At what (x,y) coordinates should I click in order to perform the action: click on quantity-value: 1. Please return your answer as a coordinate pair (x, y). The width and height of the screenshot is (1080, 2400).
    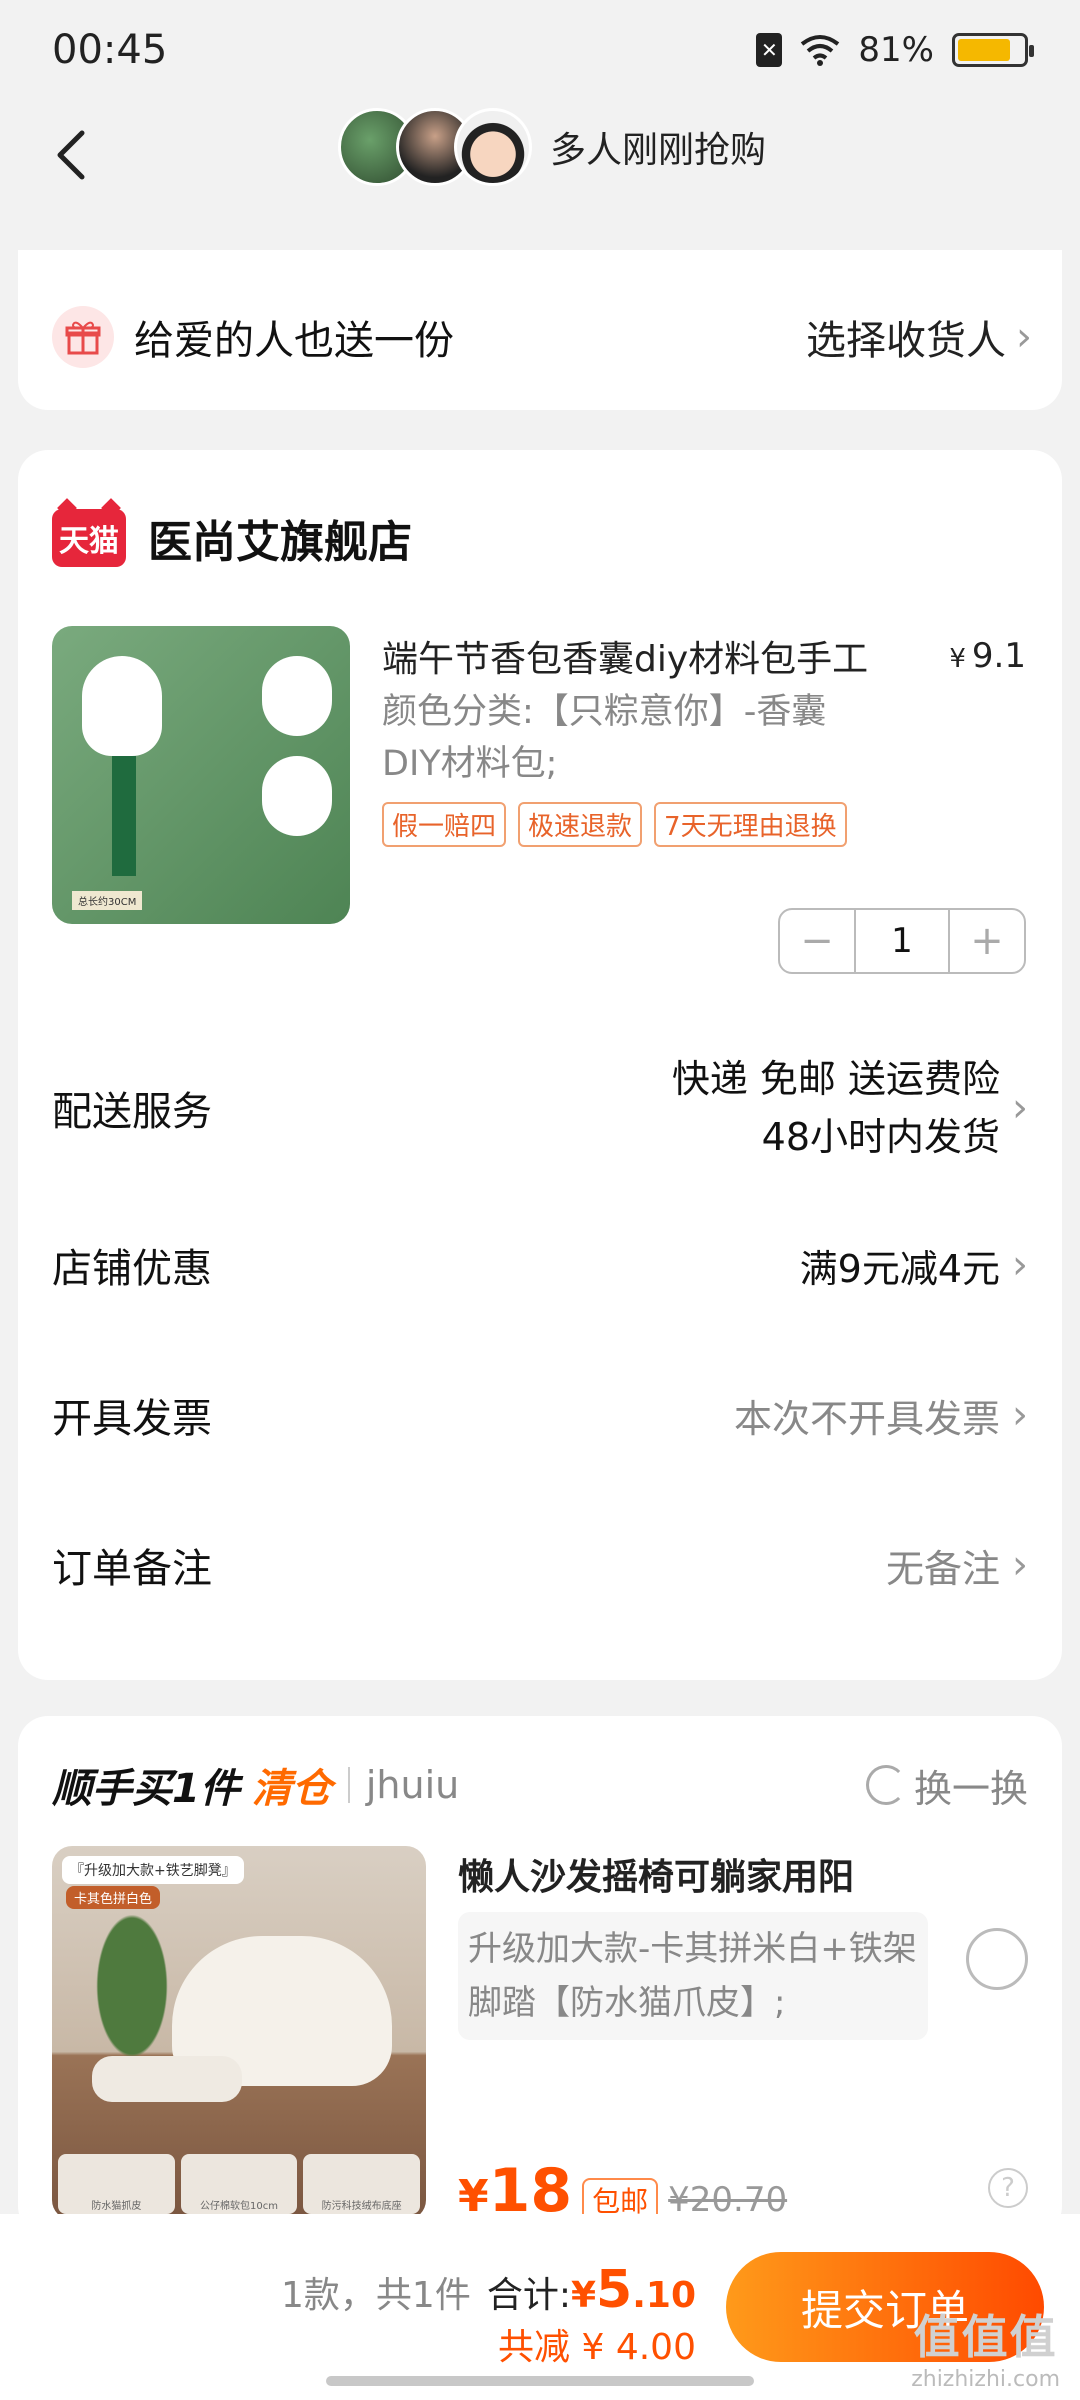
    Looking at the image, I should click on (902, 941).